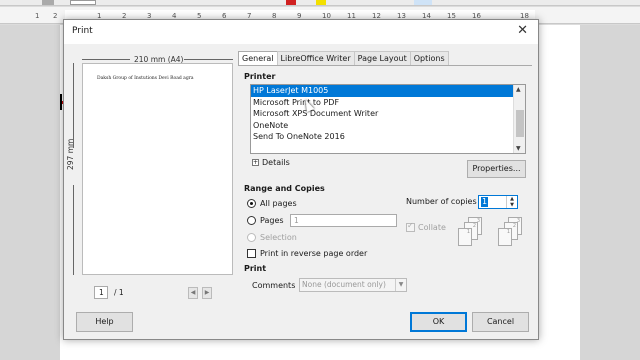 The height and width of the screenshot is (360, 640). Describe the element at coordinates (276, 162) in the screenshot. I see `details-label: Details` at that location.